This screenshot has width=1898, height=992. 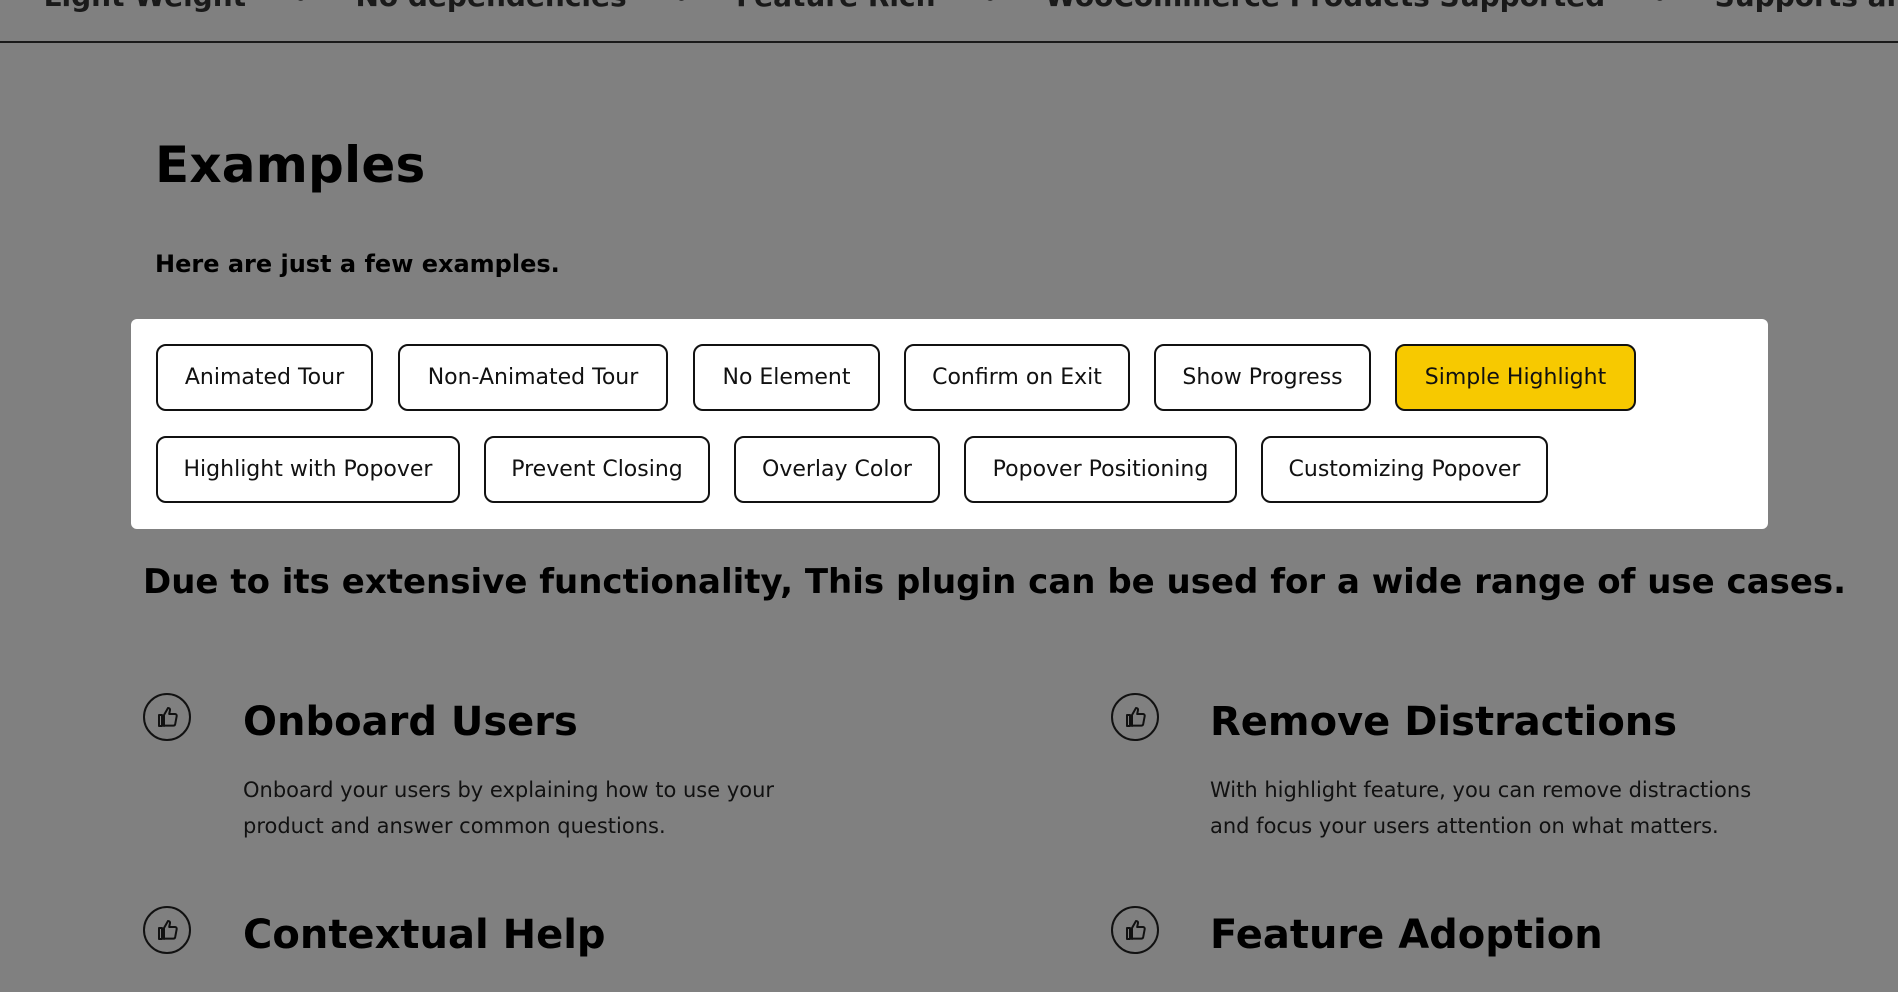 What do you see at coordinates (1515, 377) in the screenshot?
I see `simple-highlight-button: Simple Highlight` at bounding box center [1515, 377].